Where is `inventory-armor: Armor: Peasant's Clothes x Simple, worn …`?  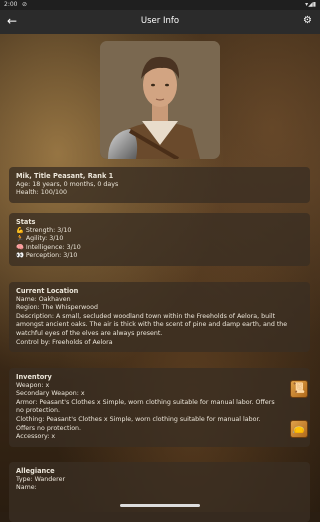 inventory-armor: Armor: Peasant's Clothes x Simple, worn … is located at coordinates (145, 406).